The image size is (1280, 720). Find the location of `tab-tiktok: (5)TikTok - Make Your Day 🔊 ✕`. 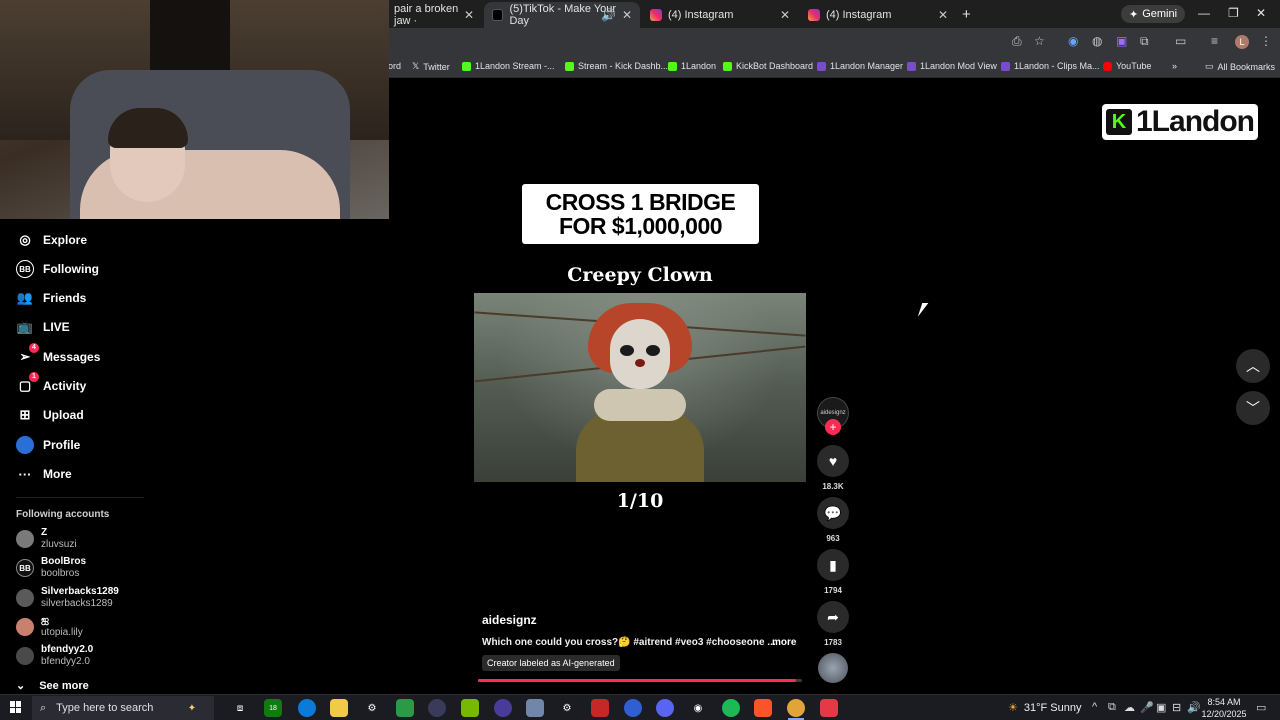

tab-tiktok: (5)TikTok - Make Your Day 🔊 ✕ is located at coordinates (562, 15).